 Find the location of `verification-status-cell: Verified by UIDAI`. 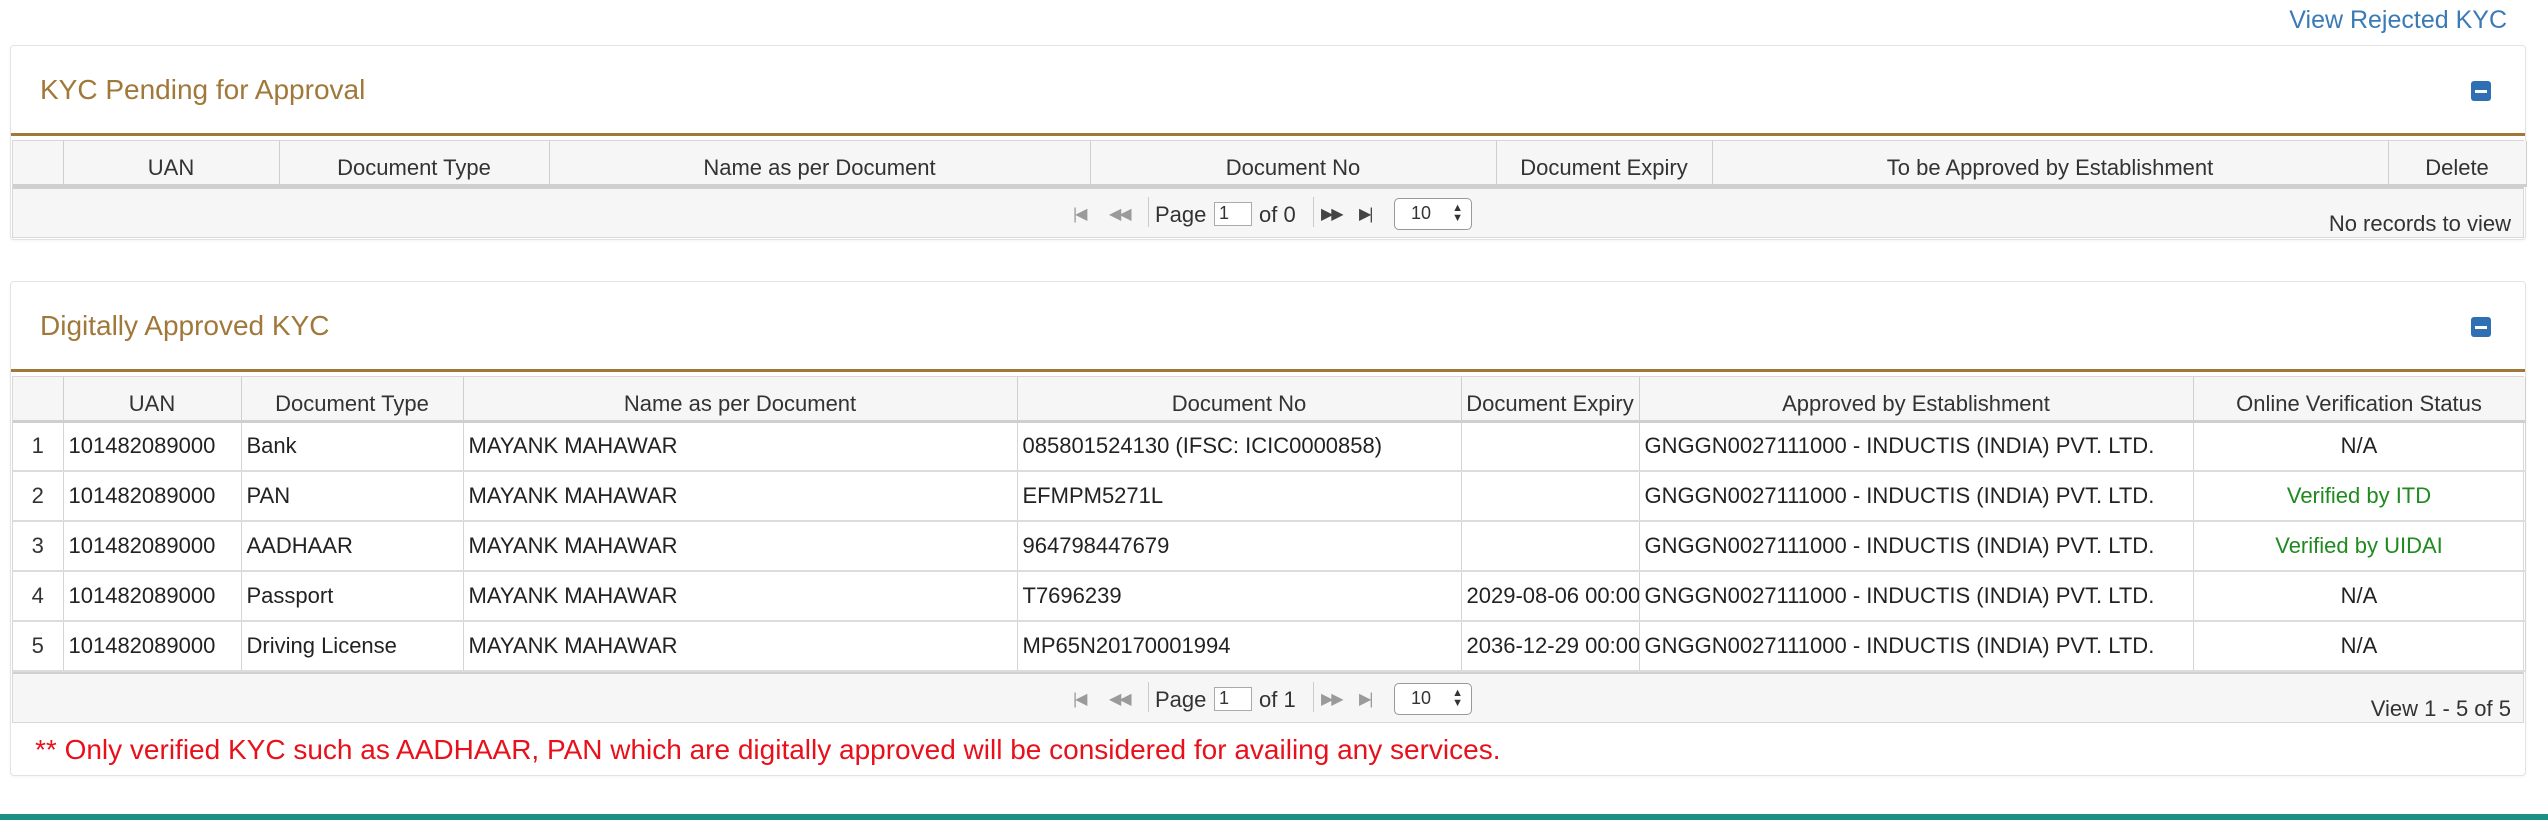

verification-status-cell: Verified by UIDAI is located at coordinates (2359, 546).